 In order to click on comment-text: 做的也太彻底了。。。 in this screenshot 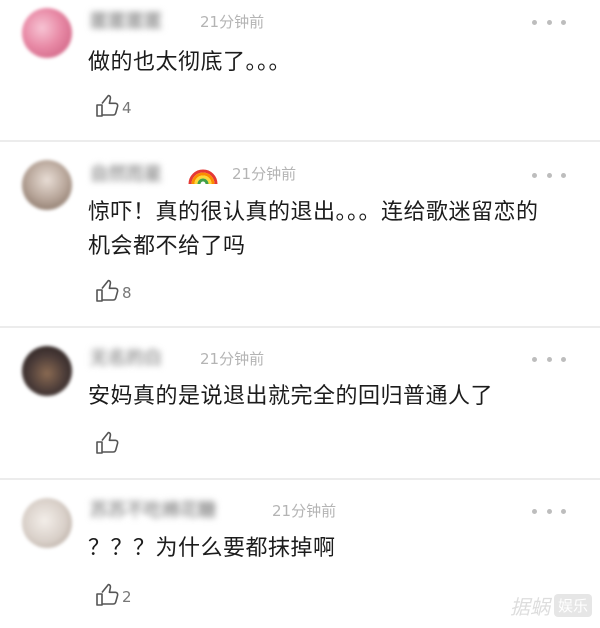, I will do `click(190, 62)`.